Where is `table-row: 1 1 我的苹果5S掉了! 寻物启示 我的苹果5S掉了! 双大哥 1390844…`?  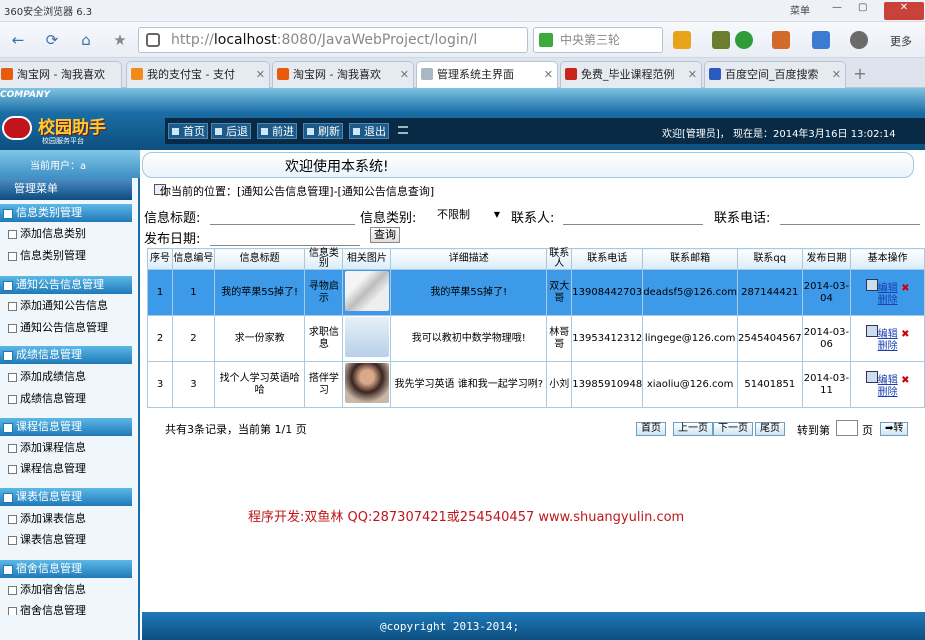 table-row: 1 1 我的苹果5S掉了! 寻物启示 我的苹果5S掉了! 双大哥 1390844… is located at coordinates (536, 292).